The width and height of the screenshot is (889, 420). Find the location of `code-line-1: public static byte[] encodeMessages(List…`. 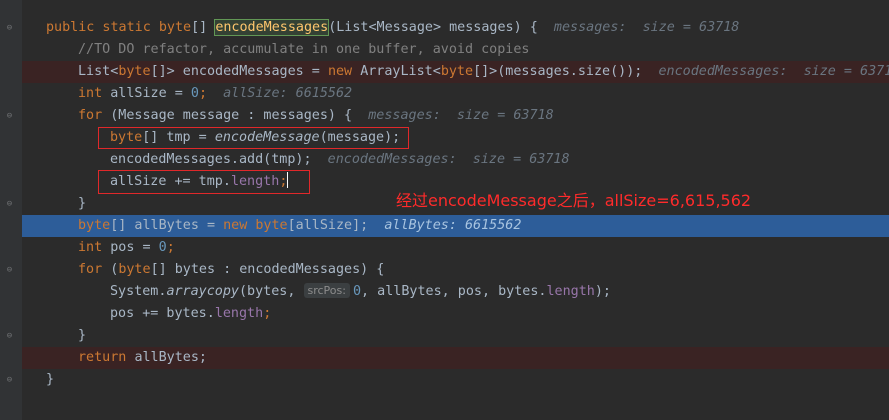

code-line-1: public static byte[] encodeMessages(List… is located at coordinates (455, 28).